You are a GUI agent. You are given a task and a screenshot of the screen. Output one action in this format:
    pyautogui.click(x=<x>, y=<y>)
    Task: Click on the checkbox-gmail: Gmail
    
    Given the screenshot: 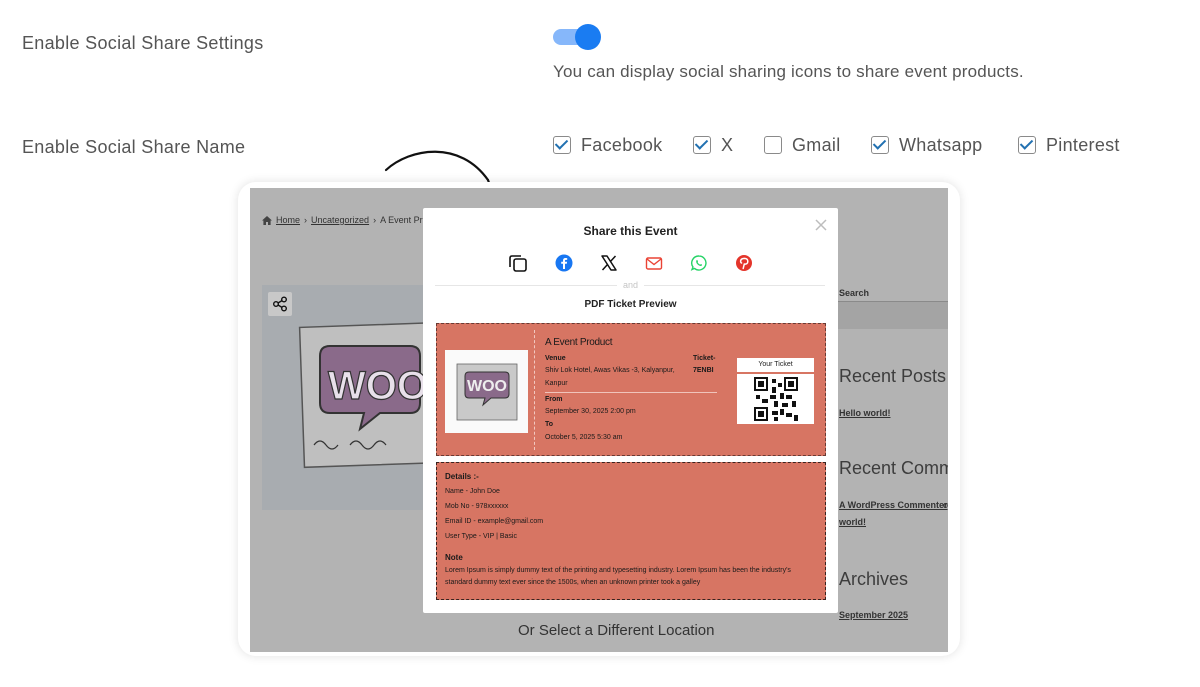 What is the action you would take?
    pyautogui.click(x=802, y=145)
    